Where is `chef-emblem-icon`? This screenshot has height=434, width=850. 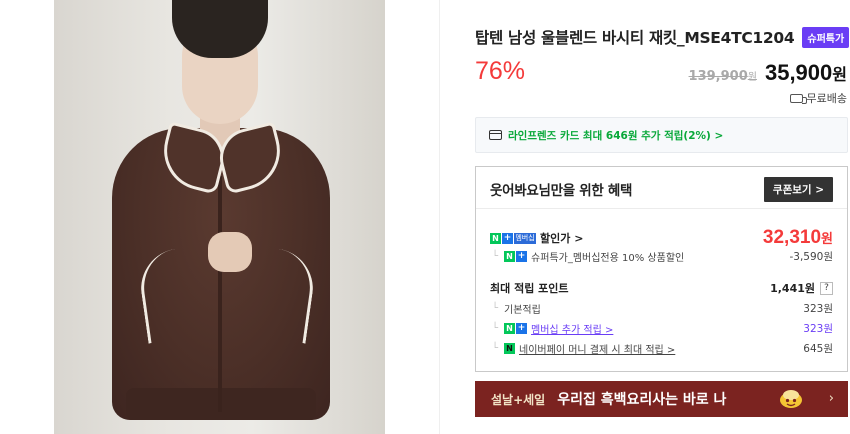
chef-emblem-icon is located at coordinates (791, 399).